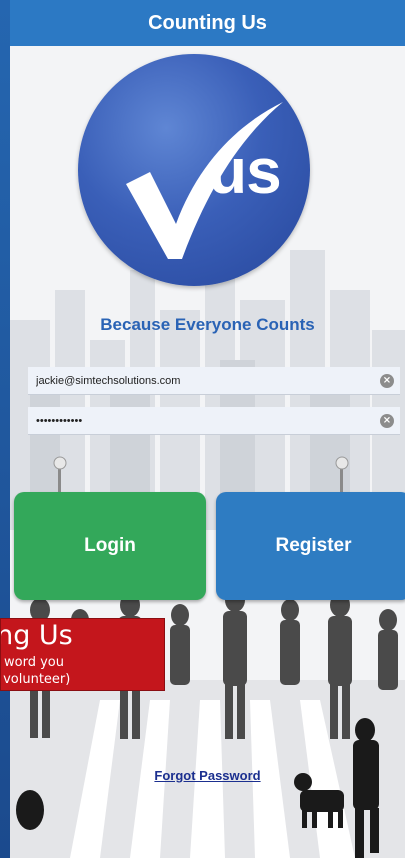 This screenshot has height=858, width=405. Describe the element at coordinates (387, 421) in the screenshot. I see `clear-password-icon: ⨯` at that location.